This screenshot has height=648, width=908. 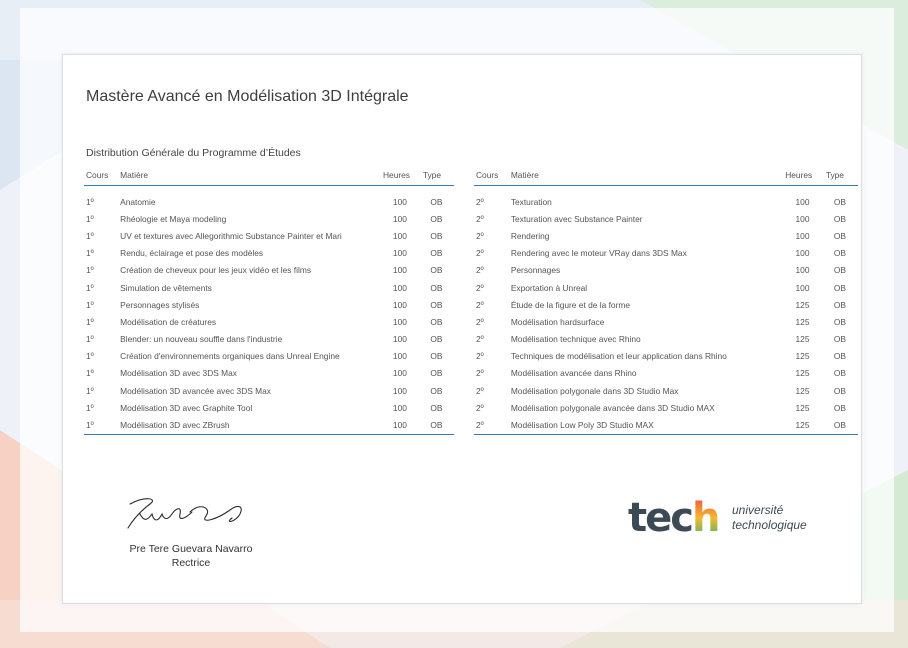 I want to click on table-row: 2º Exportation à Unreal 100 OB, so click(x=666, y=287).